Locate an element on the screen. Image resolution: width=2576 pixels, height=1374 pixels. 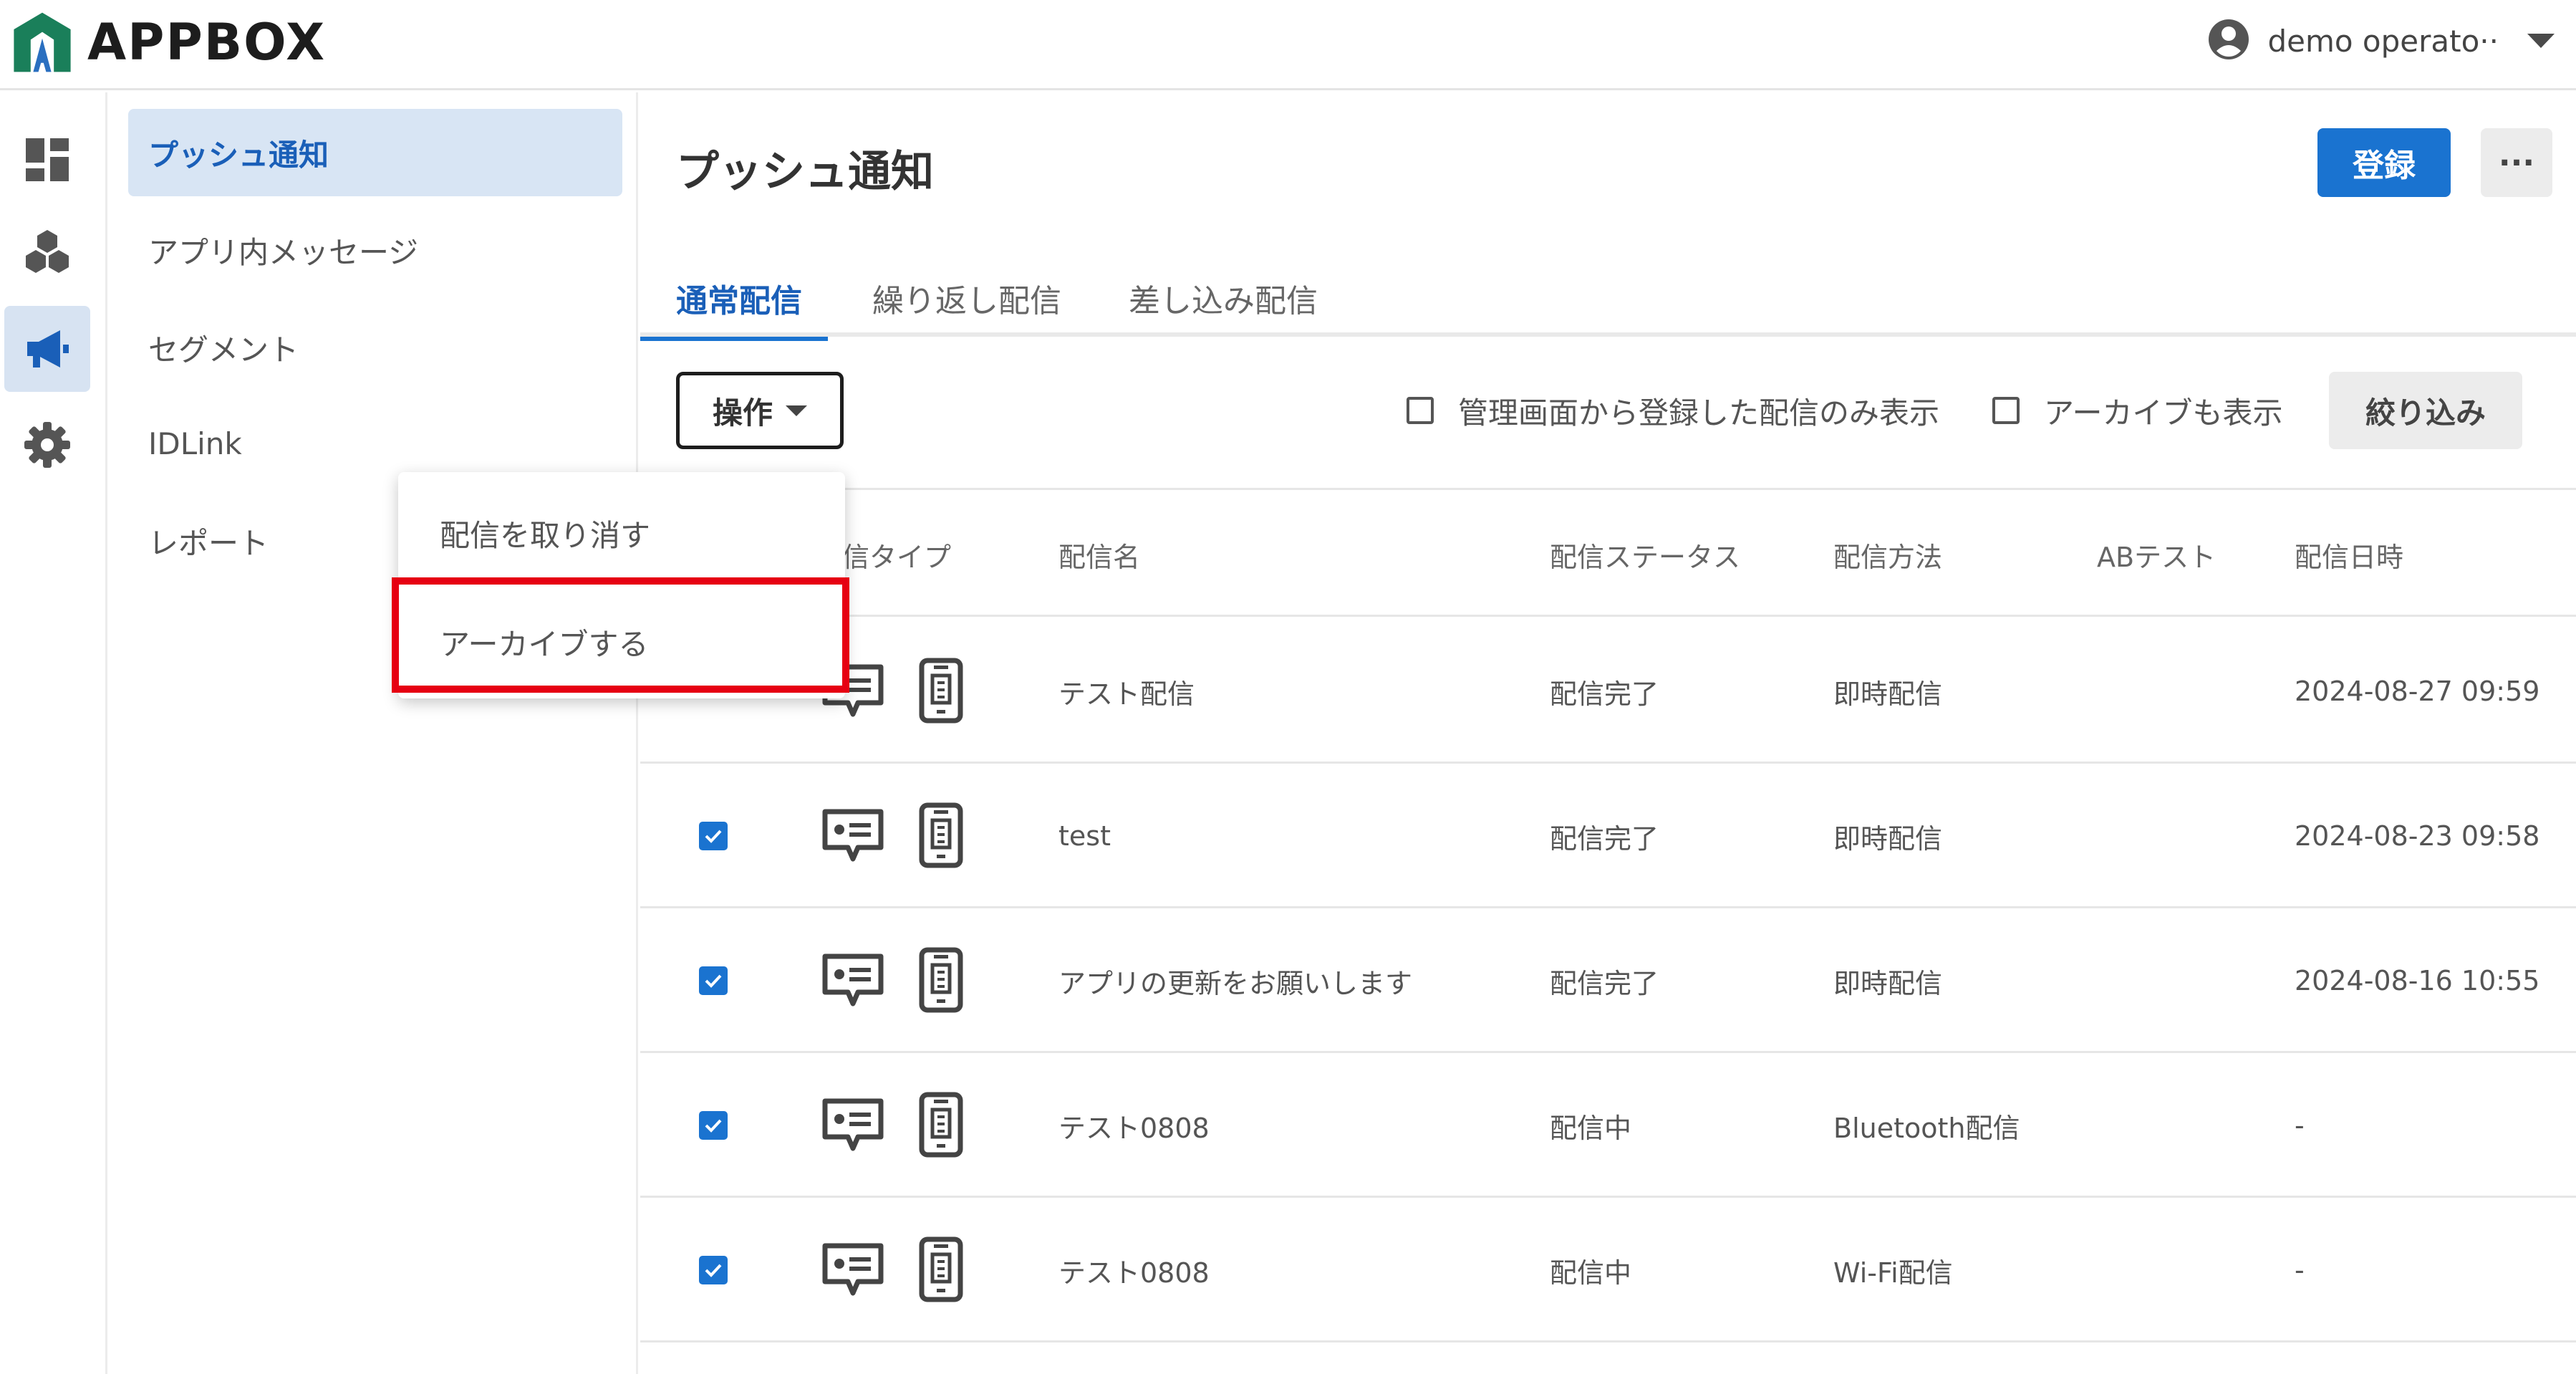
app-name: APPBOX is located at coordinates (207, 43).